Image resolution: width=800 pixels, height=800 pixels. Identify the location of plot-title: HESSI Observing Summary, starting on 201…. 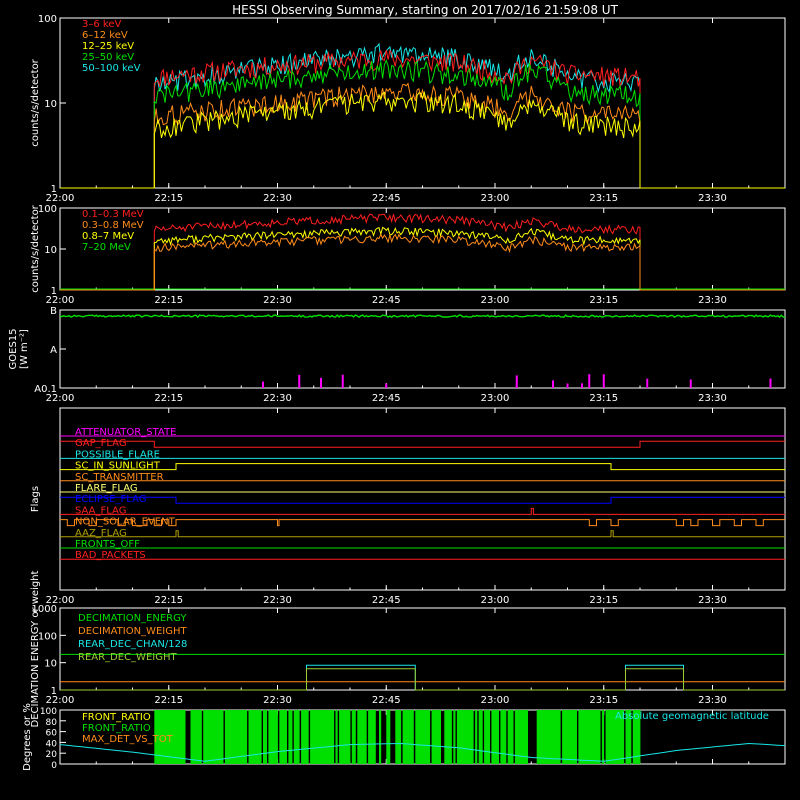
(425, 10).